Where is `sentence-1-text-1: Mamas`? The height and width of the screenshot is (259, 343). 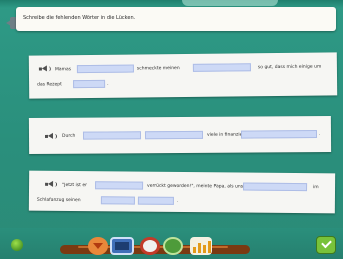 sentence-1-text-1: Mamas is located at coordinates (63, 70).